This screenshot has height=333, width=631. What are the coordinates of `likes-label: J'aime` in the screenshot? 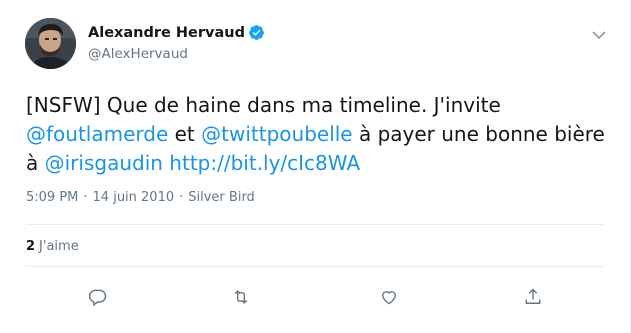 It's located at (59, 246).